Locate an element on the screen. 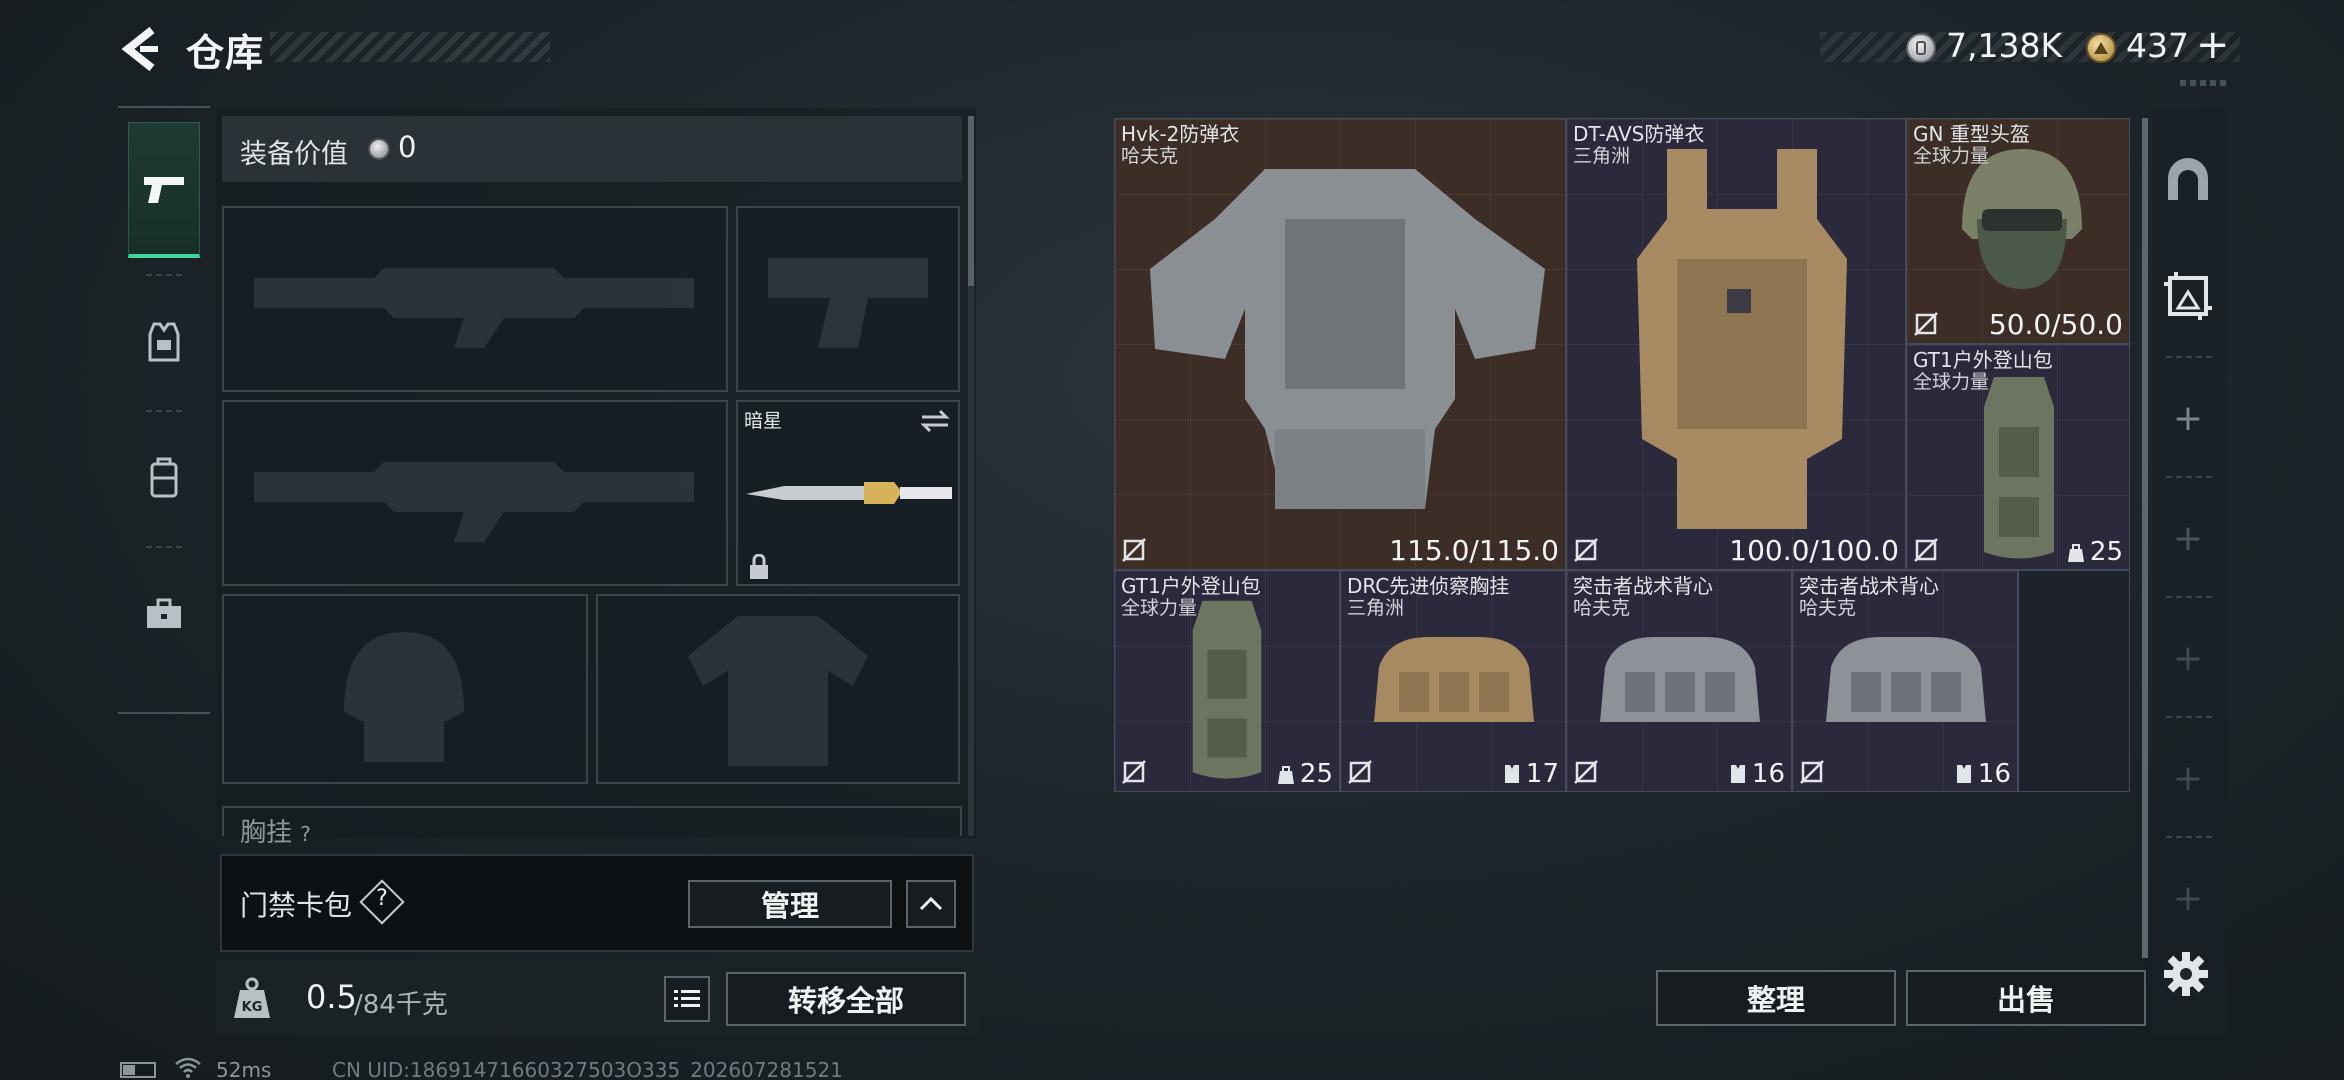 The image size is (2344, 1080). back-arrow-icon is located at coordinates (140, 49).